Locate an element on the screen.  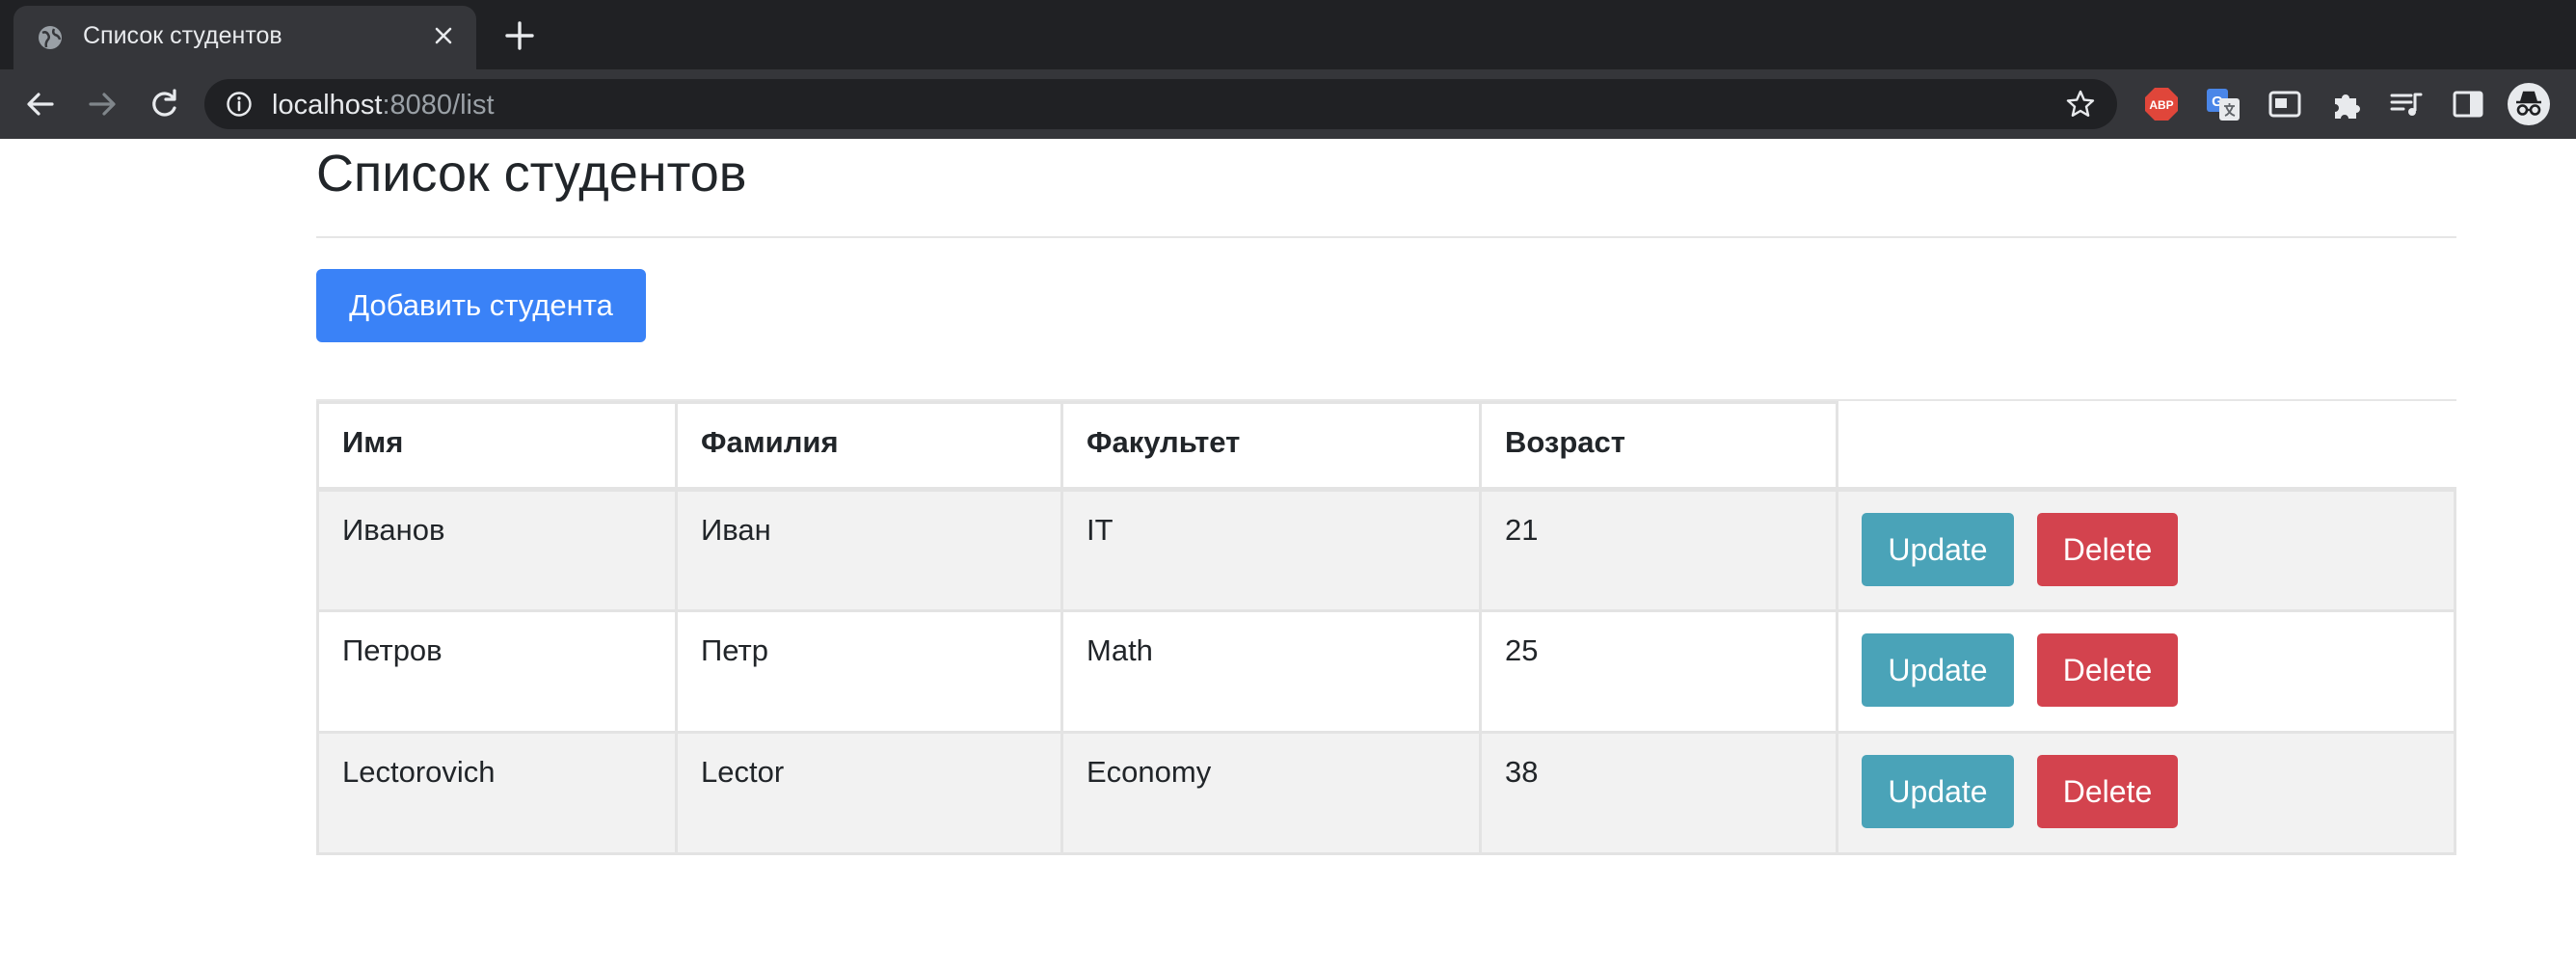
cell-faculty: Math is located at coordinates (1271, 671).